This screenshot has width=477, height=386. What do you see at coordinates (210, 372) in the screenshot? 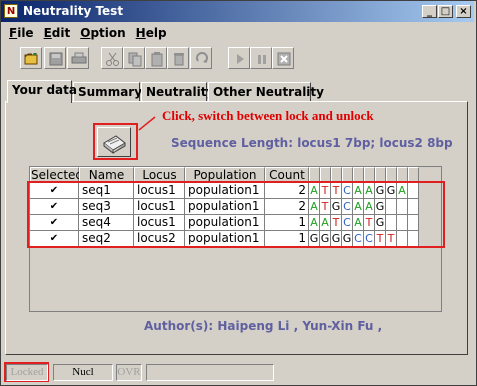
I see `status-message` at bounding box center [210, 372].